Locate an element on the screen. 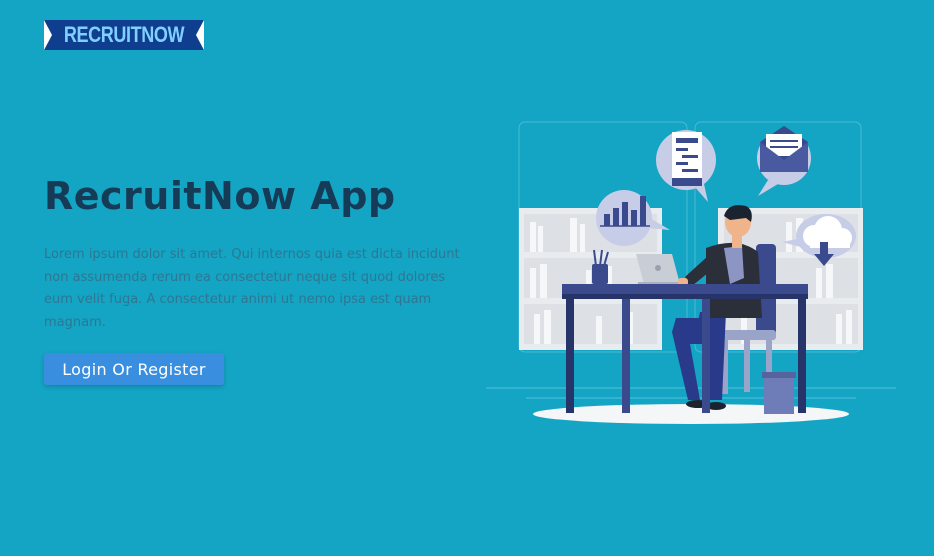 The width and height of the screenshot is (934, 556). envelope-icon is located at coordinates (784, 161).